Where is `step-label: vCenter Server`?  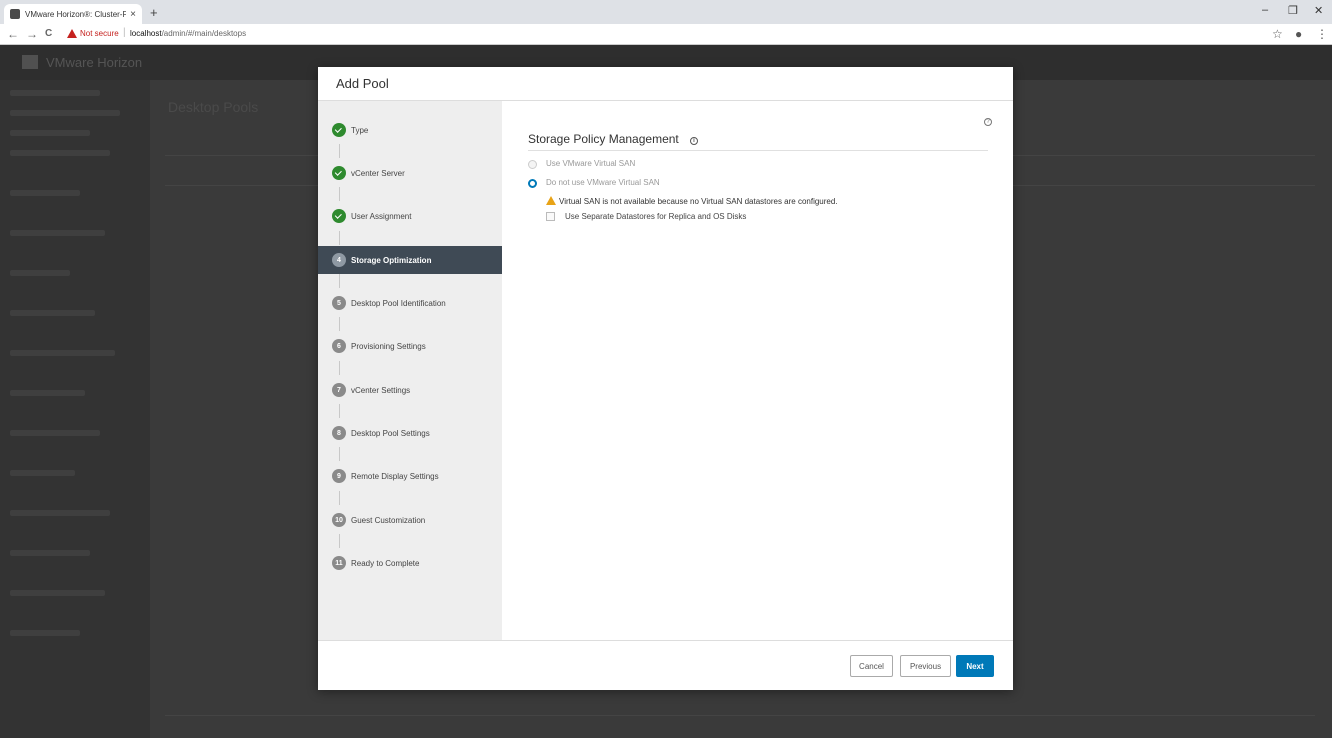
step-label: vCenter Server is located at coordinates (378, 173).